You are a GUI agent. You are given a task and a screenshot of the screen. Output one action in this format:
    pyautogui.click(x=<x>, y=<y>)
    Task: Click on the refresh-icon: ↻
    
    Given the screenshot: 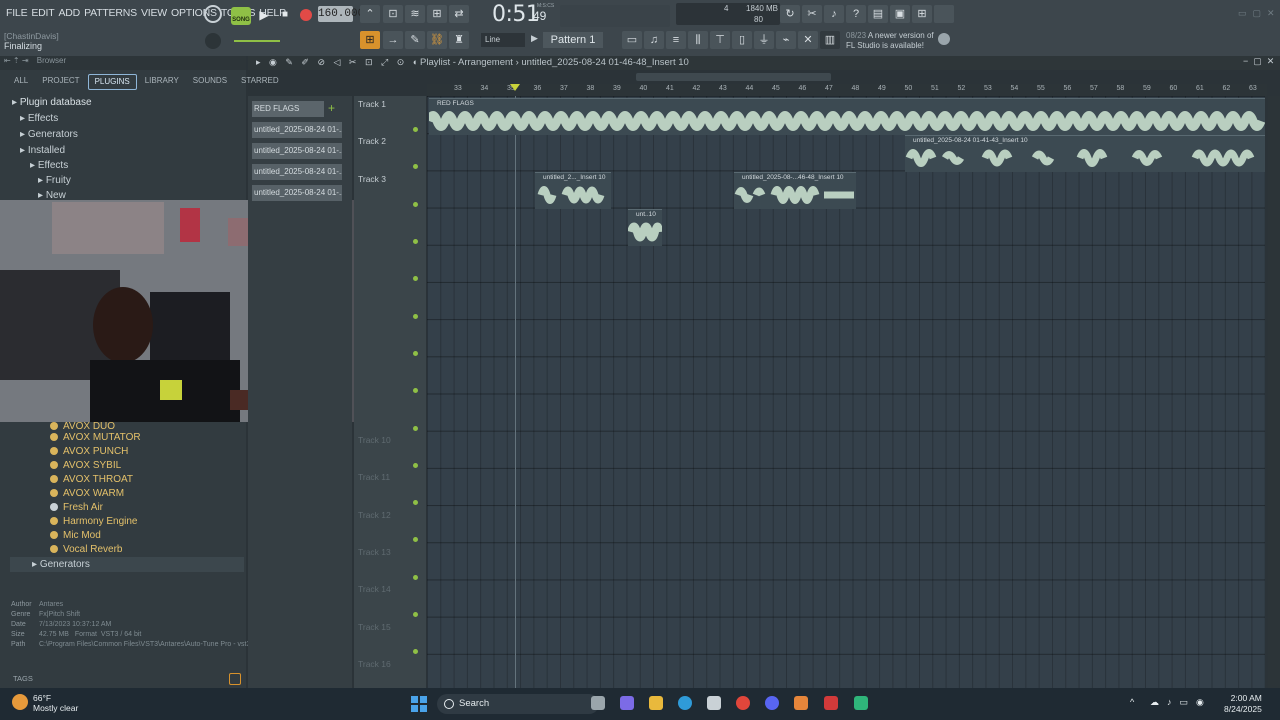 What is the action you would take?
    pyautogui.click(x=790, y=14)
    